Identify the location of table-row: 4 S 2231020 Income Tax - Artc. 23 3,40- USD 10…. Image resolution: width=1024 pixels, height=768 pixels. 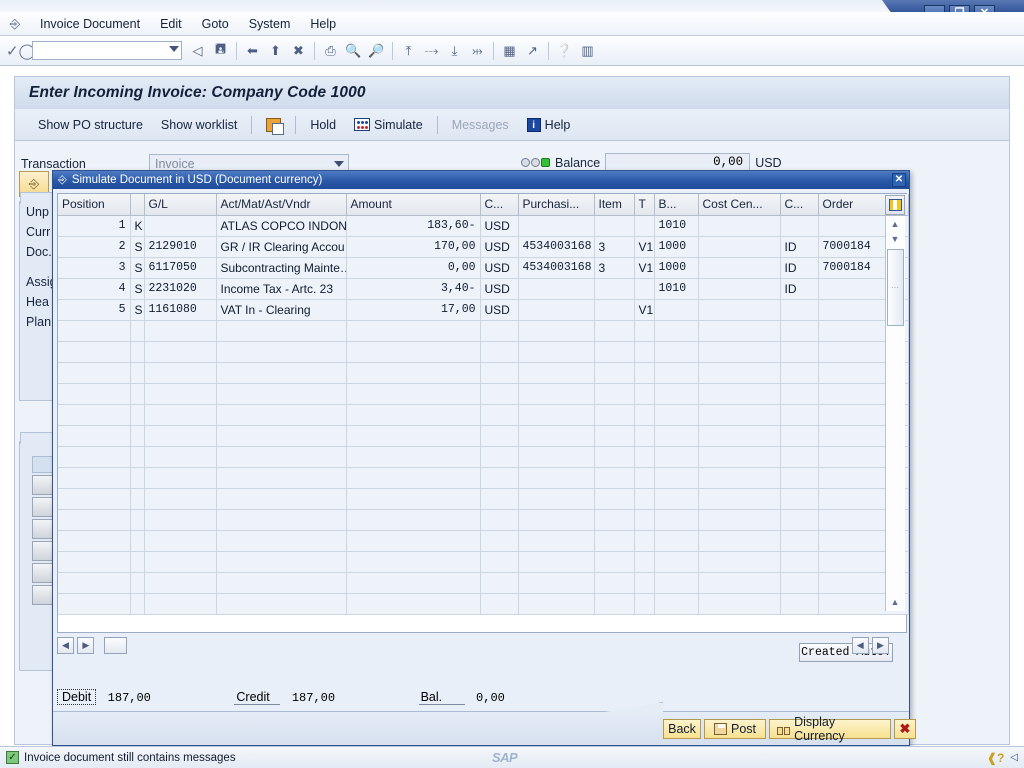
(483, 289).